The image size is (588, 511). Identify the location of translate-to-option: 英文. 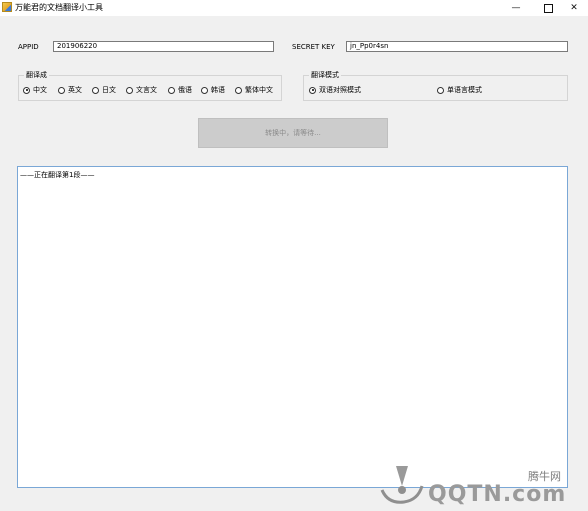
(70, 90).